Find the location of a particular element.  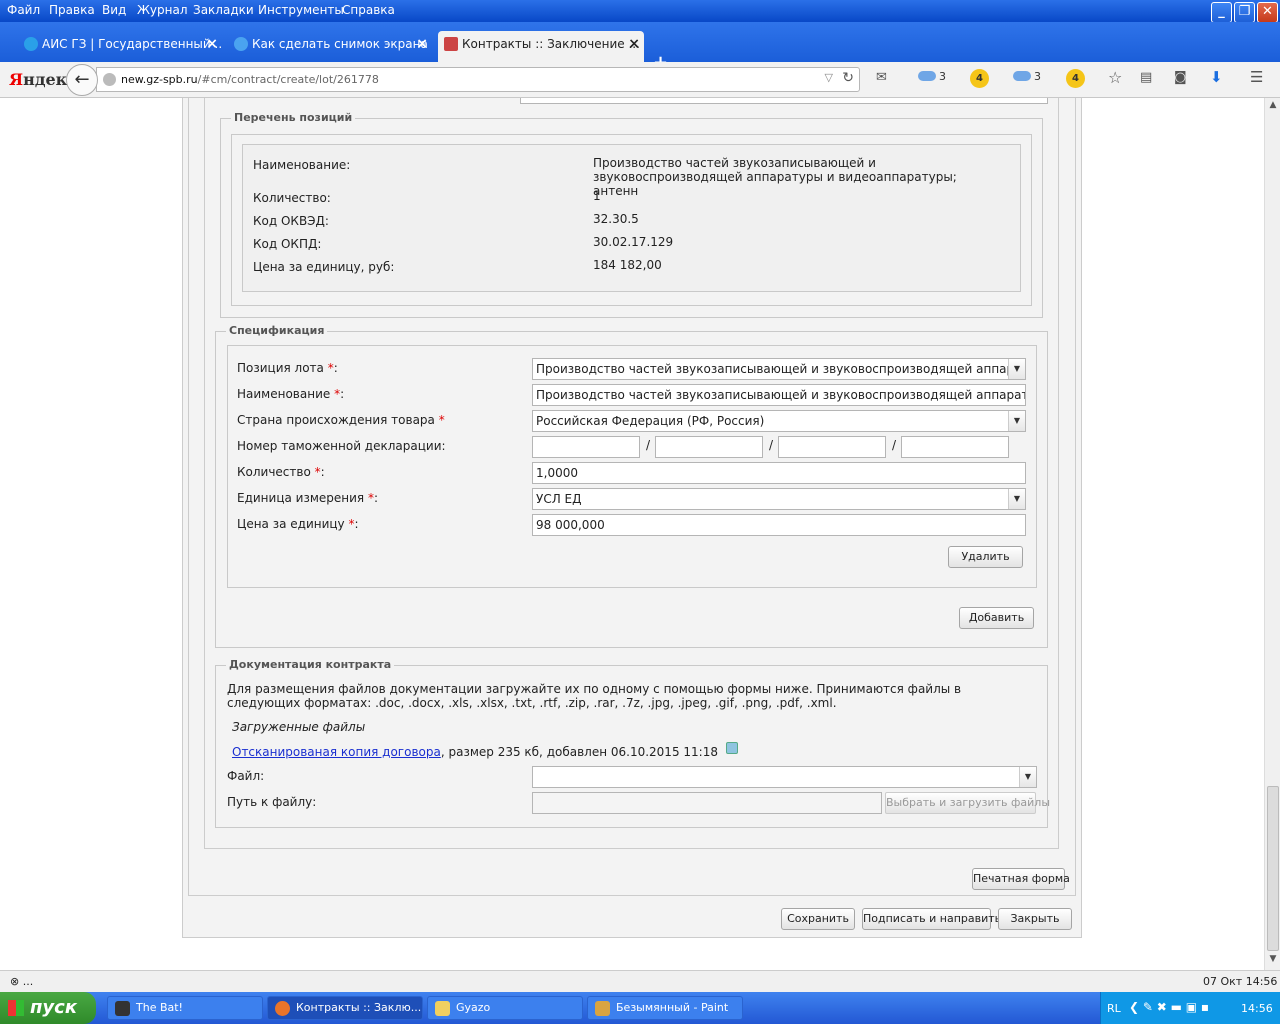

menu-bookmarks: Закладки is located at coordinates (223, 10).